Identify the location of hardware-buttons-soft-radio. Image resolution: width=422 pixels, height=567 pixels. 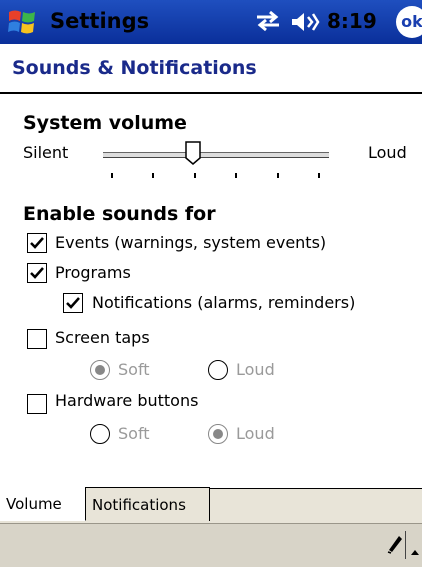
(100, 434).